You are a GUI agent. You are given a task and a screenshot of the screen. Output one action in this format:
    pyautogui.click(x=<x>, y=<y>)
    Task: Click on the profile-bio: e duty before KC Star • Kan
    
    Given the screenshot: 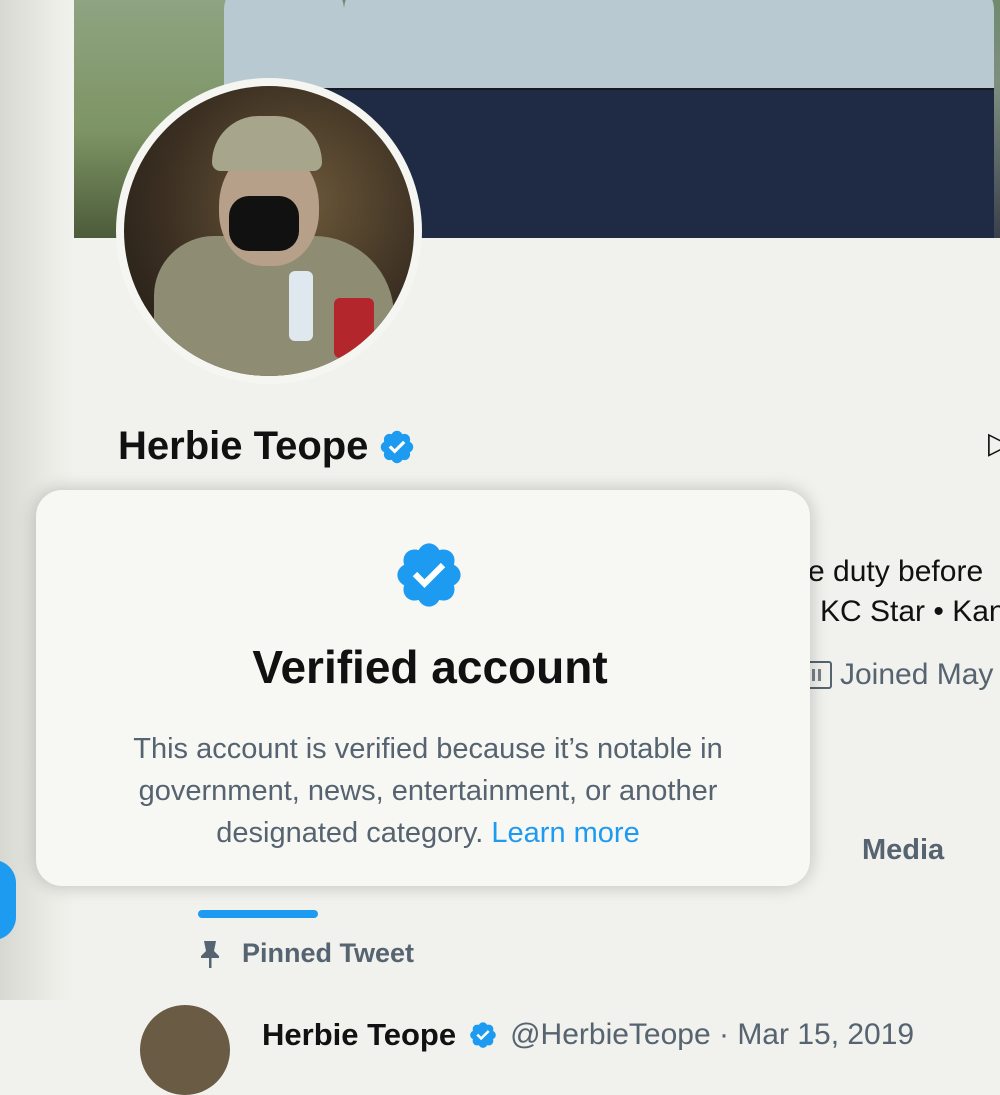 What is the action you would take?
    pyautogui.click(x=904, y=592)
    